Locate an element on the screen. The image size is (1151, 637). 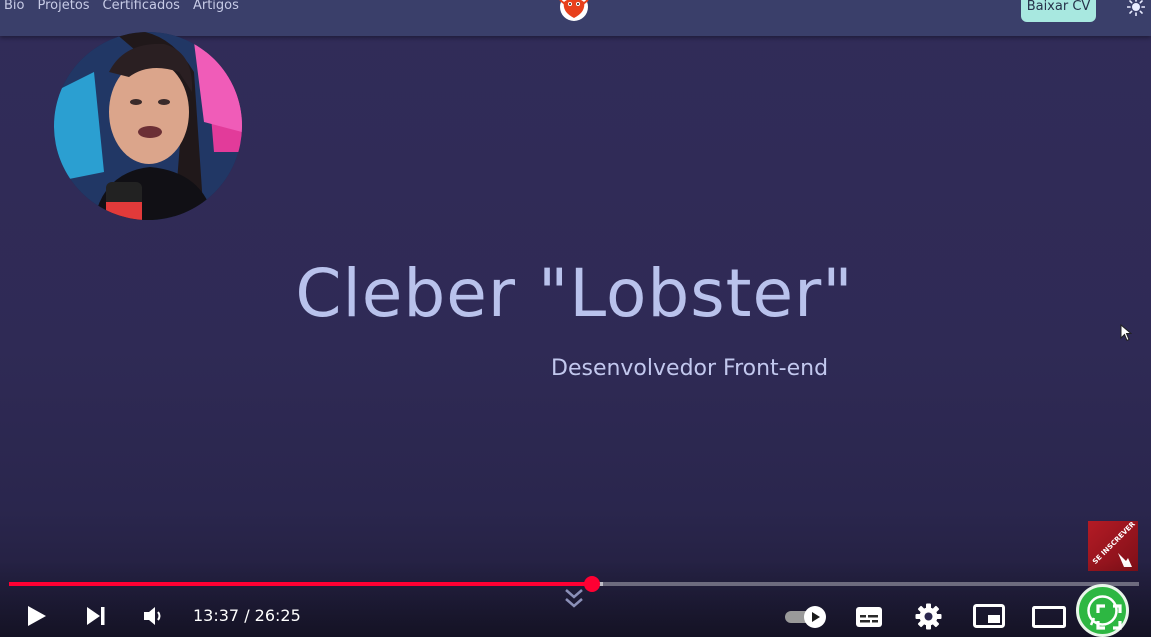
hero-name-text: Cleber "Lobster" is located at coordinates (574, 293).